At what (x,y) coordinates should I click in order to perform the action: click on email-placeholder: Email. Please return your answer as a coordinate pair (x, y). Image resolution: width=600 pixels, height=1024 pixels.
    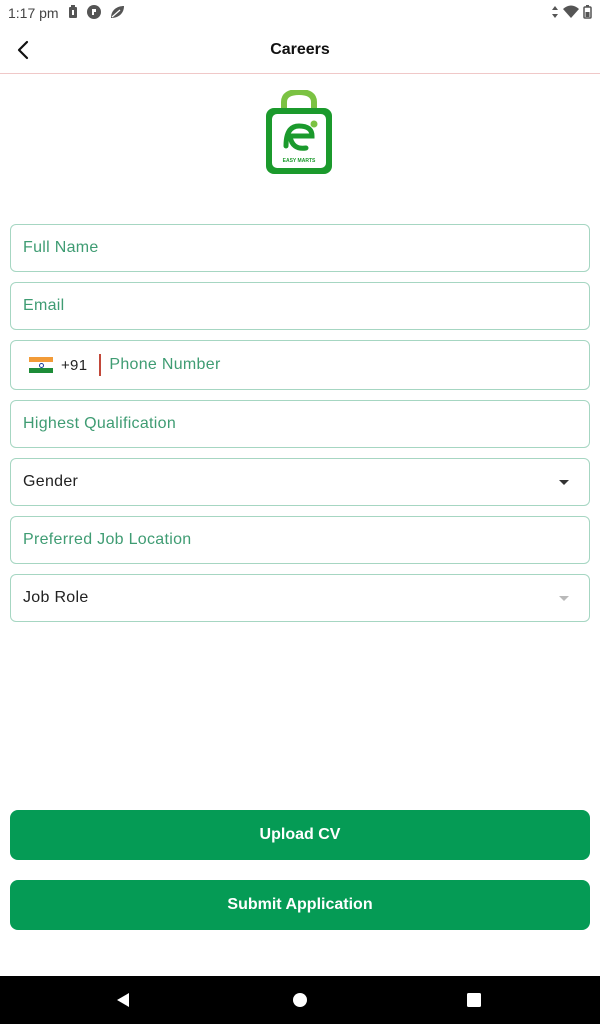
    Looking at the image, I should click on (44, 305).